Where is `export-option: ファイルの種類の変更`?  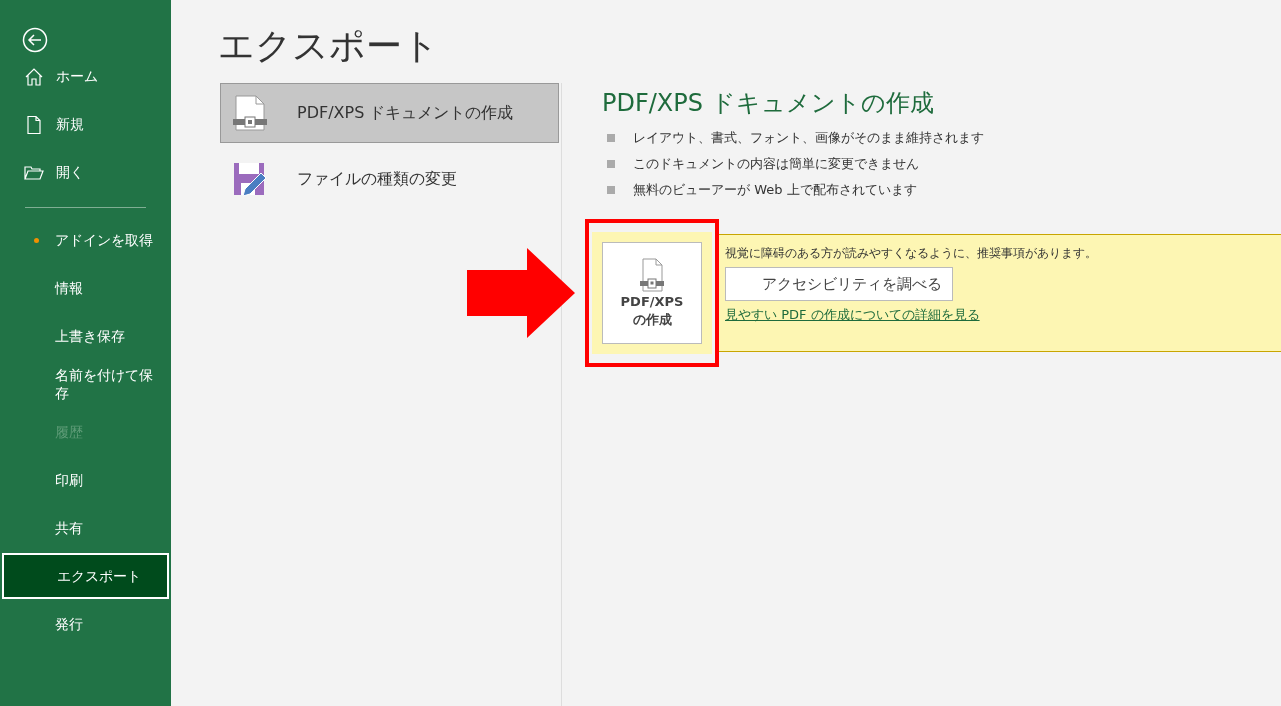
export-option: ファイルの種類の変更 is located at coordinates (389, 179).